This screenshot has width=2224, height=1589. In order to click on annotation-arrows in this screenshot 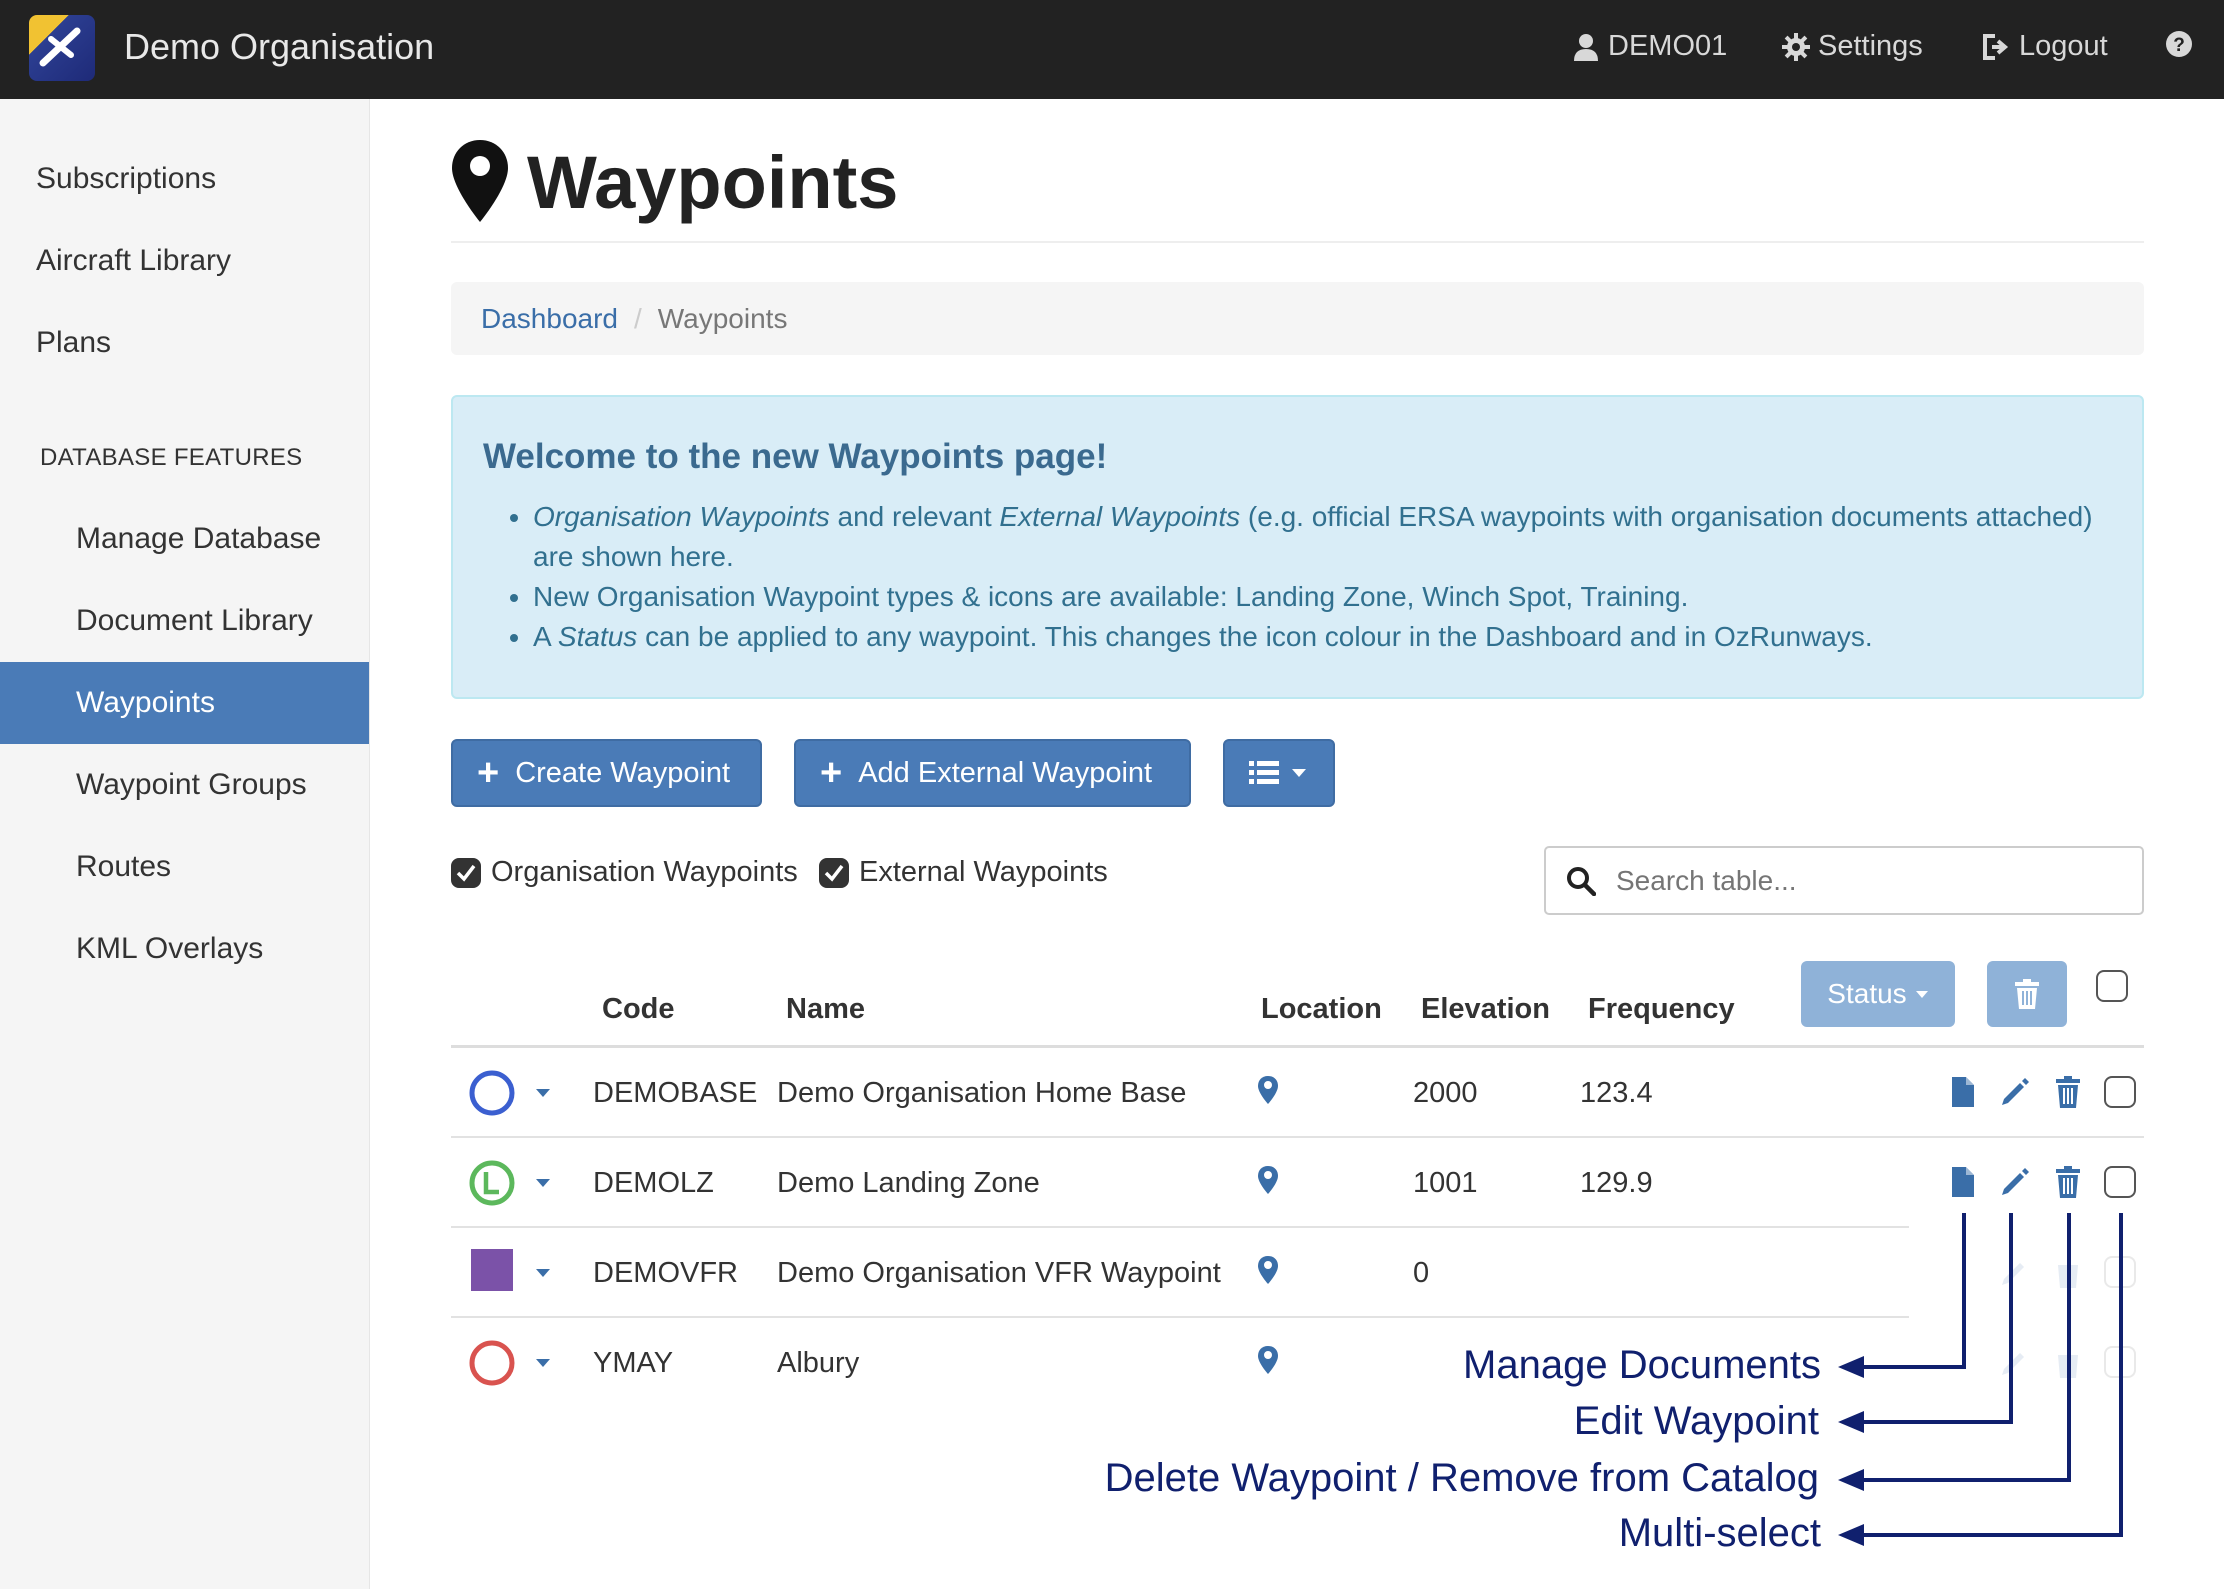, I will do `click(1980, 1379)`.